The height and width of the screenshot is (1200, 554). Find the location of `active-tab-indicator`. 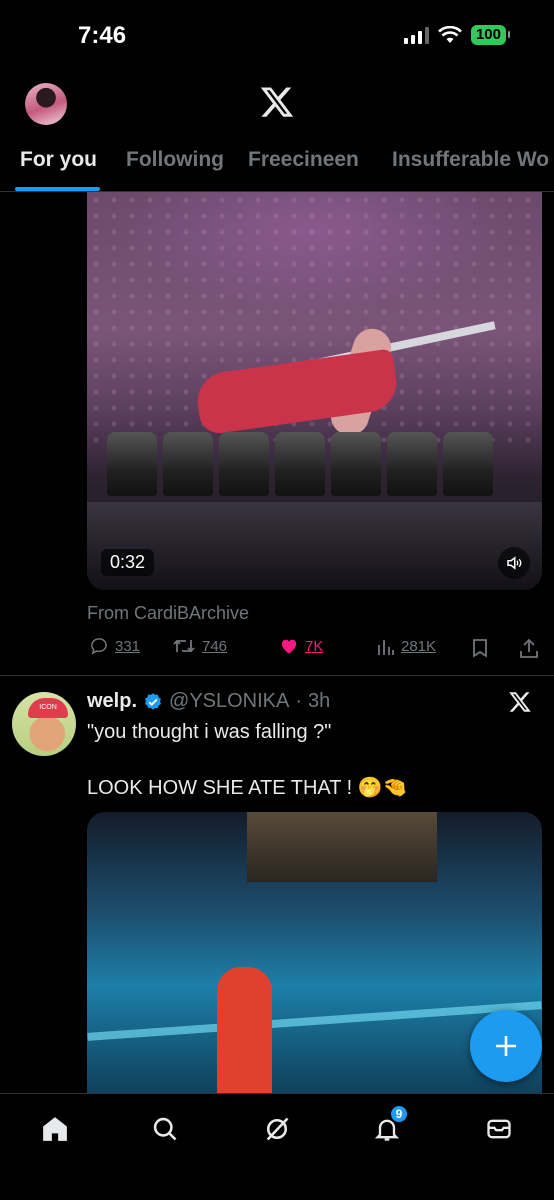

active-tab-indicator is located at coordinates (57, 189).